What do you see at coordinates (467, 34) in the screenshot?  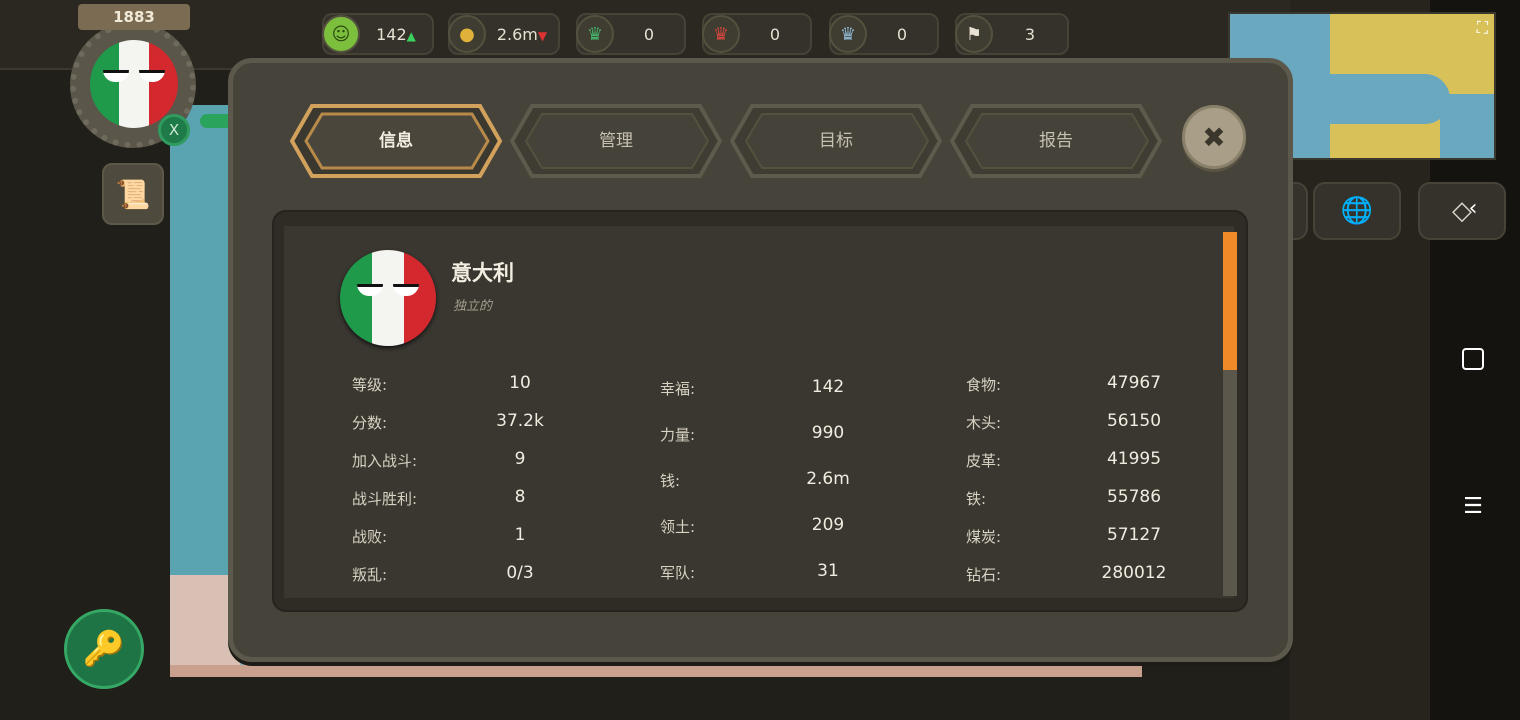 I see `gold-coins-icon: ●` at bounding box center [467, 34].